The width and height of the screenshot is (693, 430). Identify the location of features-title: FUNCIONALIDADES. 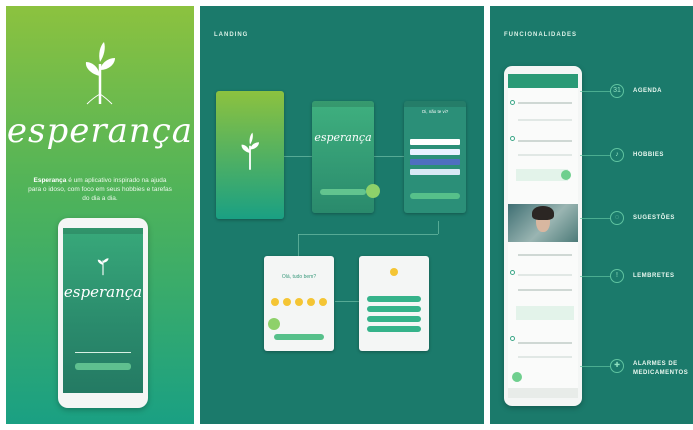
(540, 35).